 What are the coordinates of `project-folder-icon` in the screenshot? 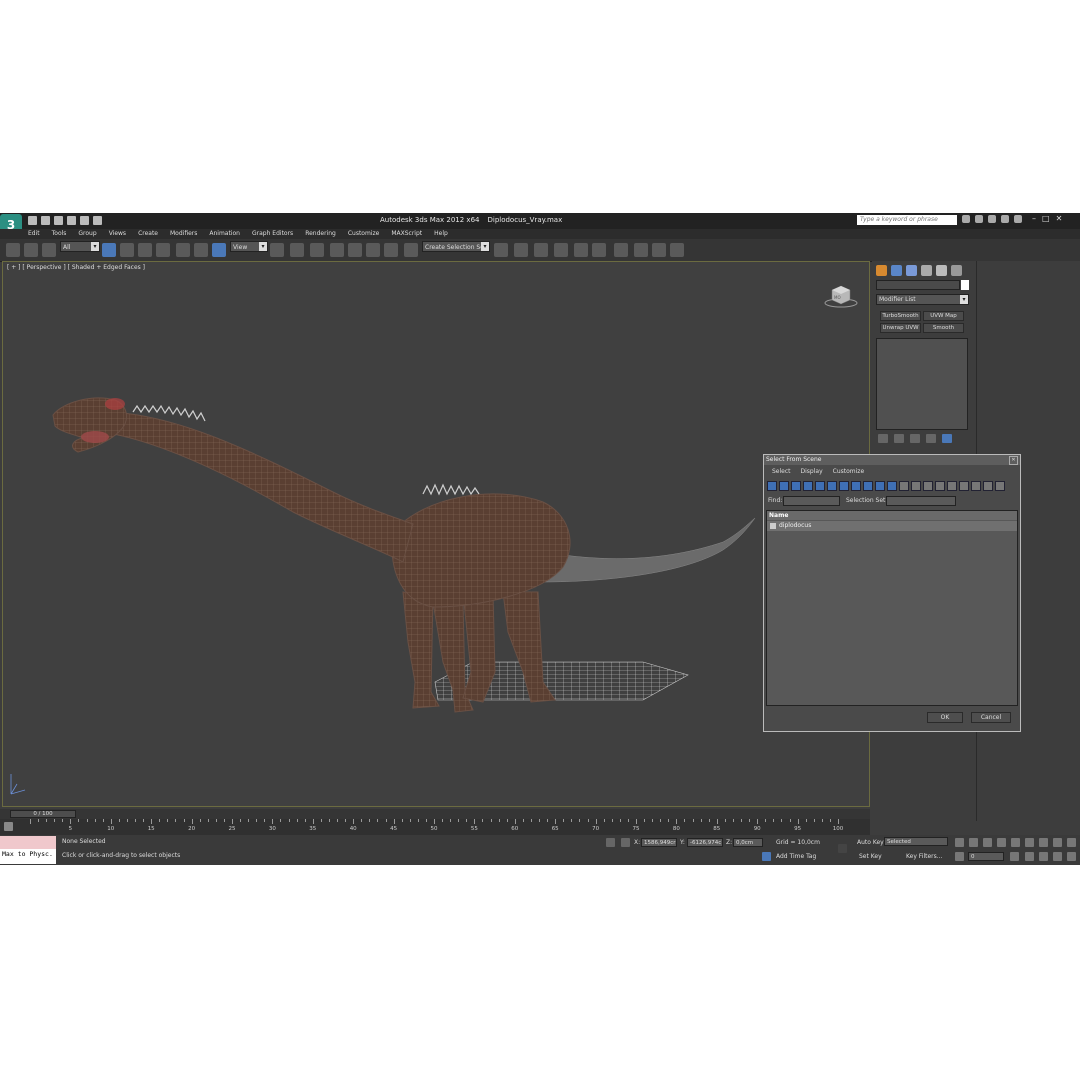 It's located at (97, 220).